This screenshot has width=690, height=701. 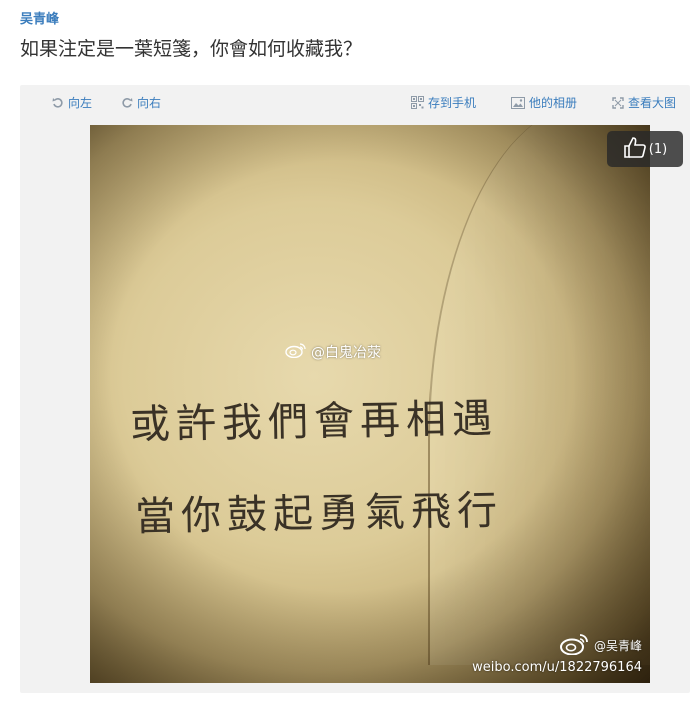 I want to click on albums-label: 他的相册, so click(x=553, y=103).